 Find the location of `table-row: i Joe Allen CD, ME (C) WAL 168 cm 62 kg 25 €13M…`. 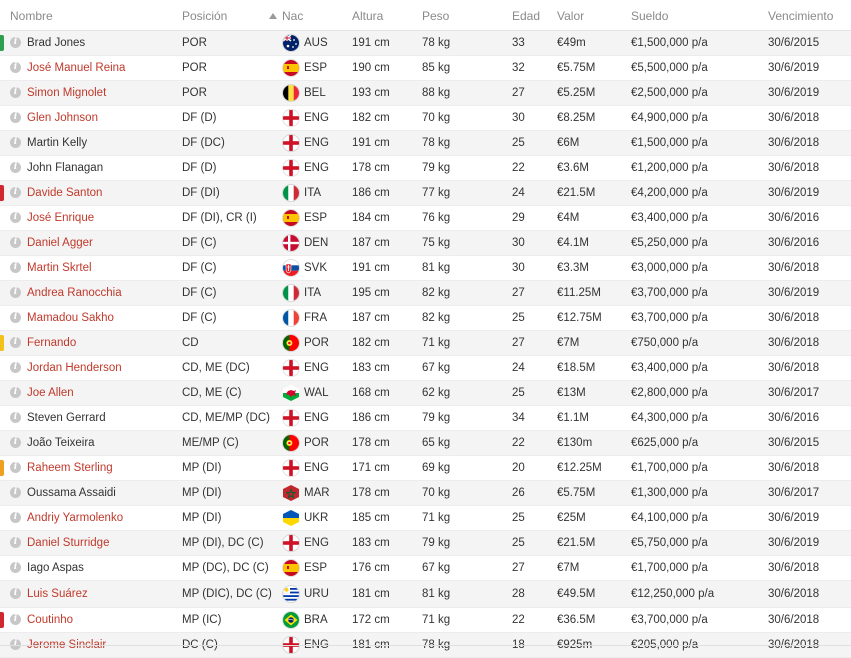

table-row: i Joe Allen CD, ME (C) WAL 168 cm 62 kg 25 €13M… is located at coordinates (425, 393).